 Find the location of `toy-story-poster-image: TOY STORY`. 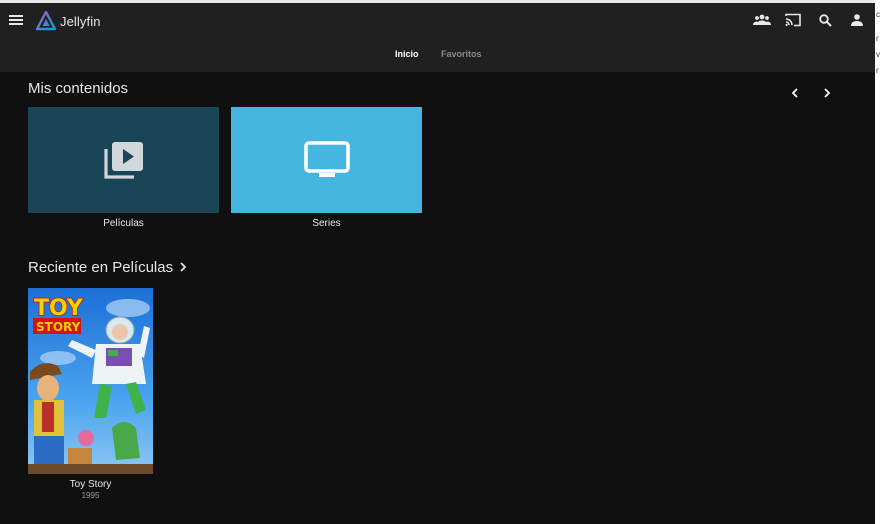

toy-story-poster-image: TOY STORY is located at coordinates (90, 381).